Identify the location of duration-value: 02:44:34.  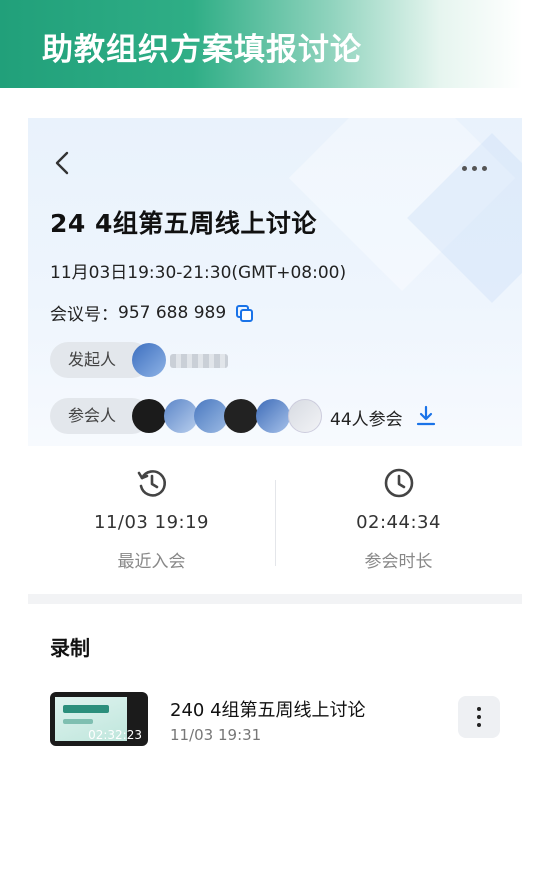
(398, 522).